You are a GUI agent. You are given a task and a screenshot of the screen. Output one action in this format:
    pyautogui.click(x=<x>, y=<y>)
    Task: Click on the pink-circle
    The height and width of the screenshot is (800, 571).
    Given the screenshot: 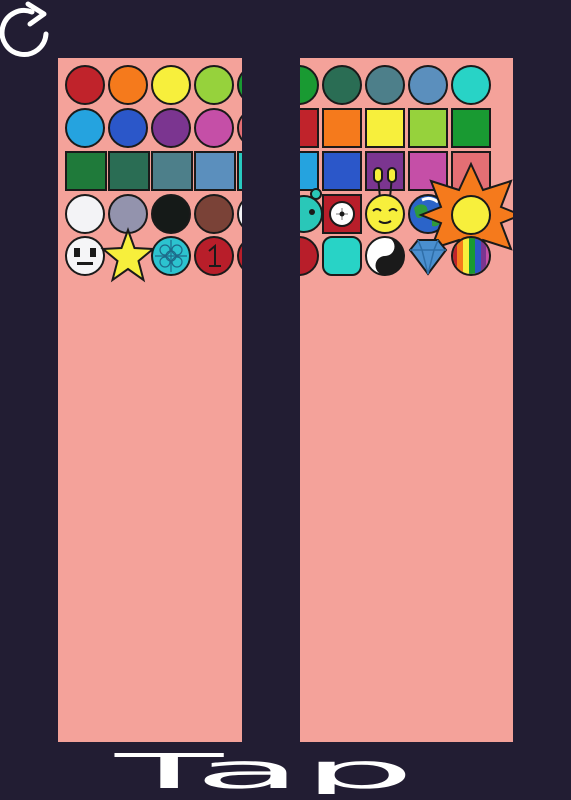 What is the action you would take?
    pyautogui.click(x=239, y=128)
    